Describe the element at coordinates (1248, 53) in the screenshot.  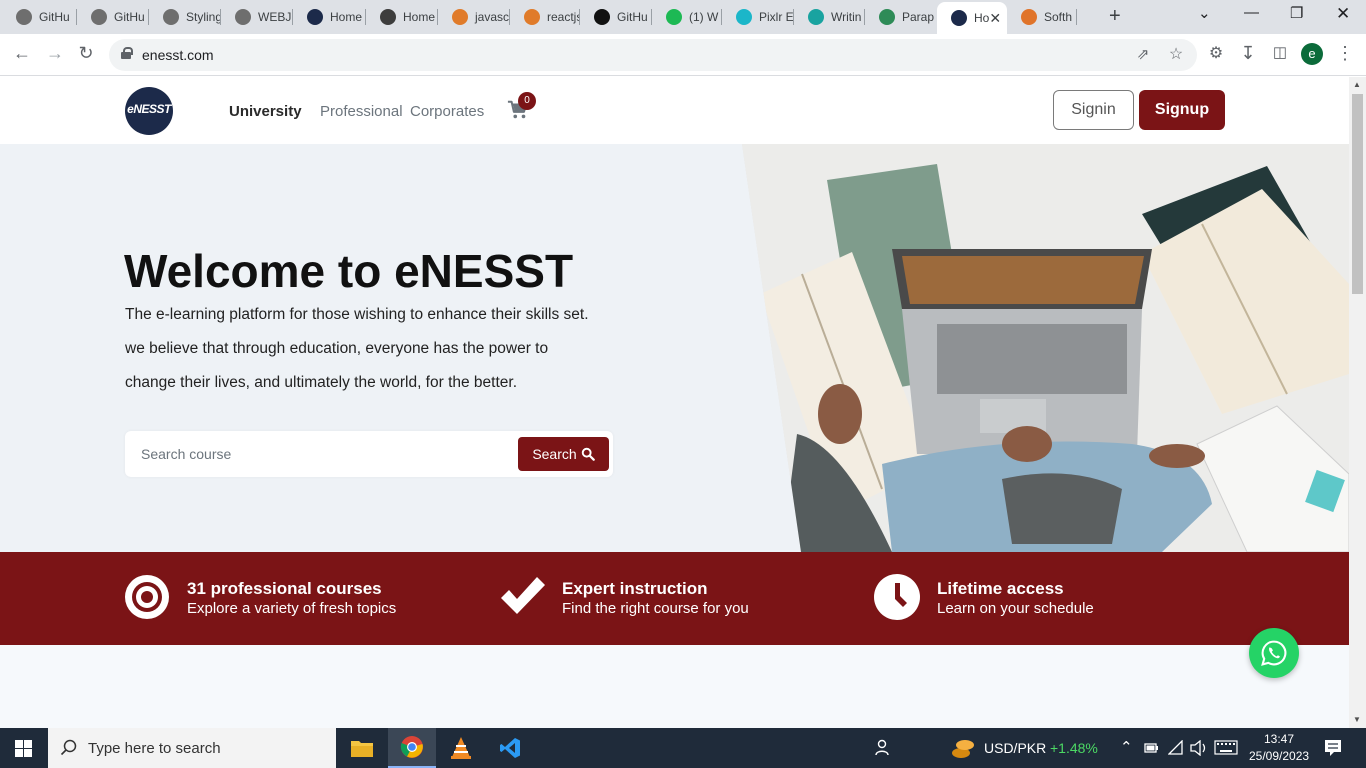
I see `download-icon: ↧` at that location.